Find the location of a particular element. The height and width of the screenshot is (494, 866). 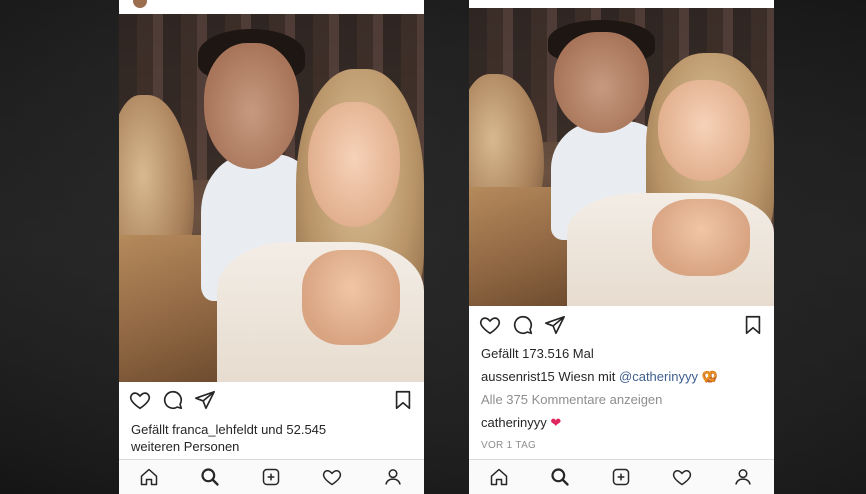

likes-line-2: weiteren Personen is located at coordinates (185, 446).